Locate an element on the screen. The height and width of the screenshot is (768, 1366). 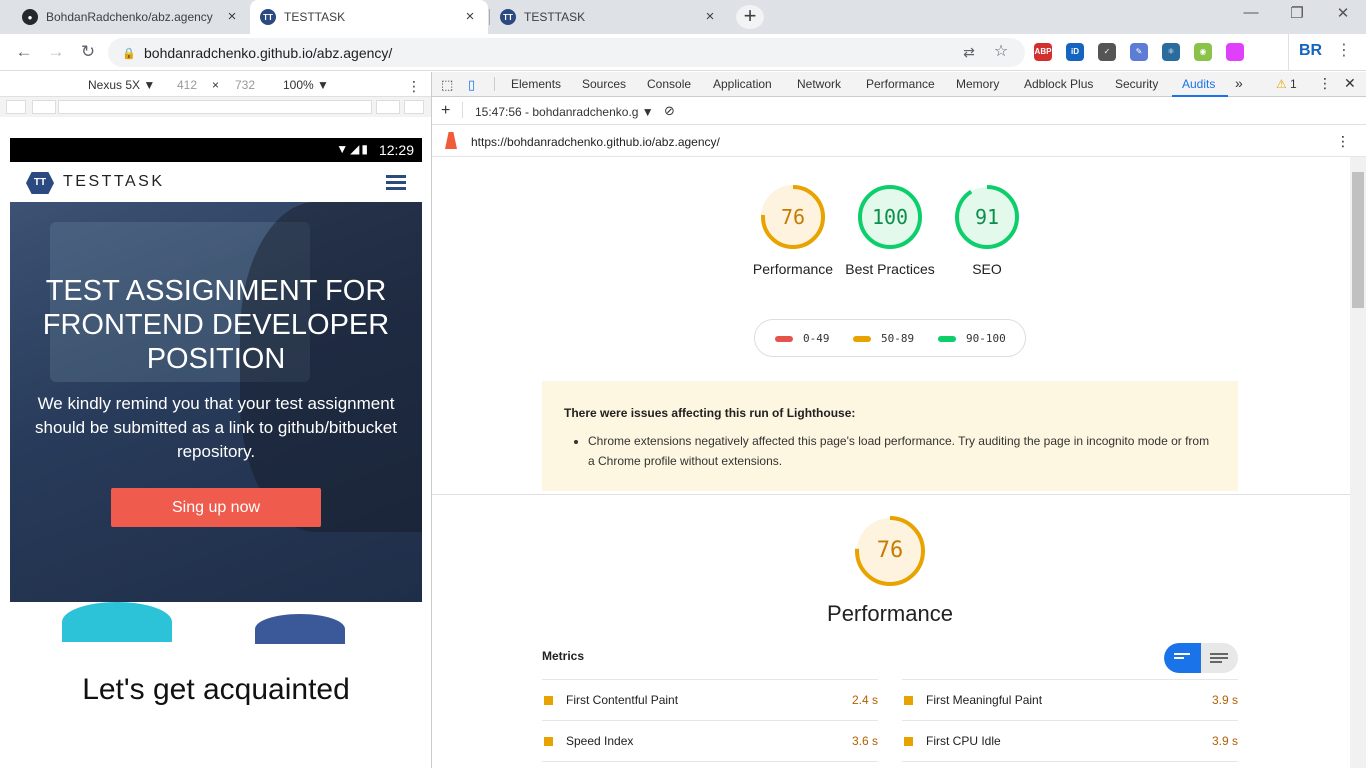
device-toggle-icon: ▯ is located at coordinates (471, 85).